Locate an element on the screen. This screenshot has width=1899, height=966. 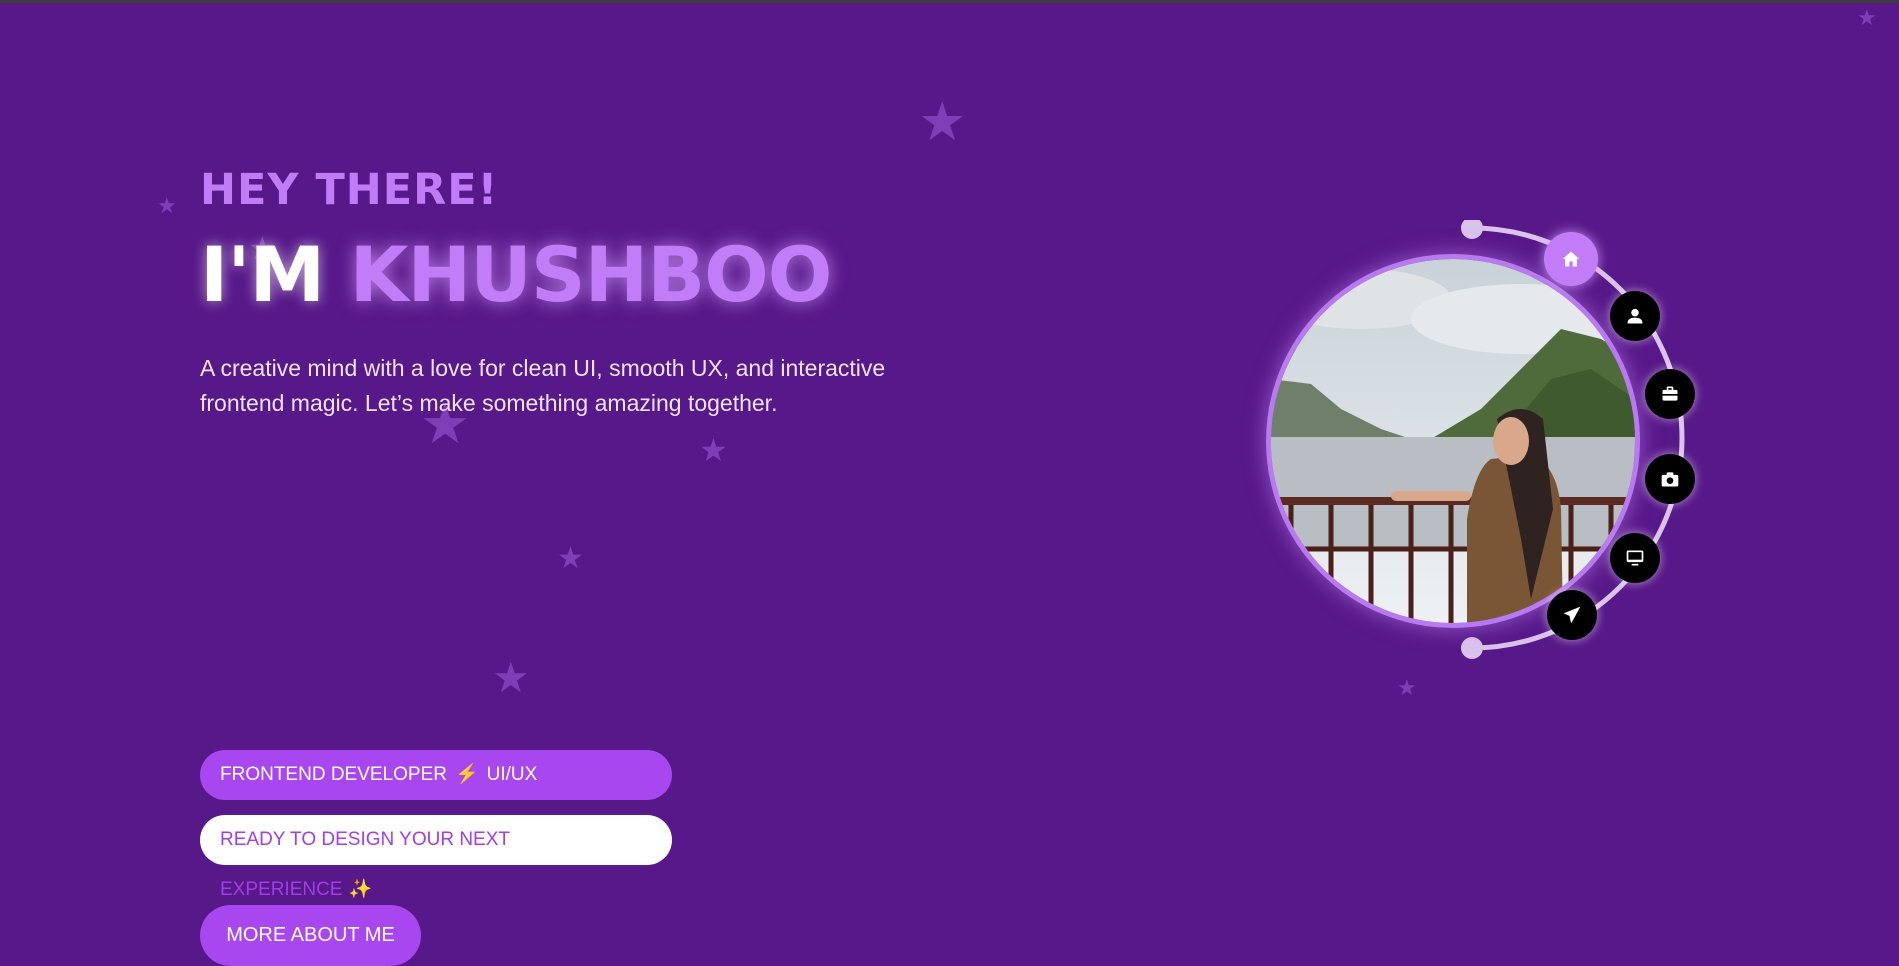
nav-projects-button is located at coordinates (1635, 558).